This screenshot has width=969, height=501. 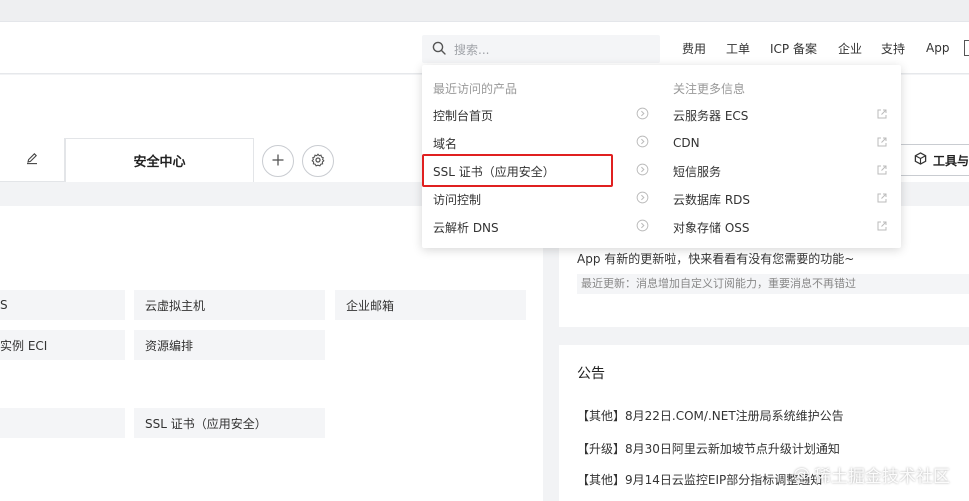 I want to click on notification-message: App 有新的更新啦，快来看看有没有您需要的功能~, so click(x=715, y=258).